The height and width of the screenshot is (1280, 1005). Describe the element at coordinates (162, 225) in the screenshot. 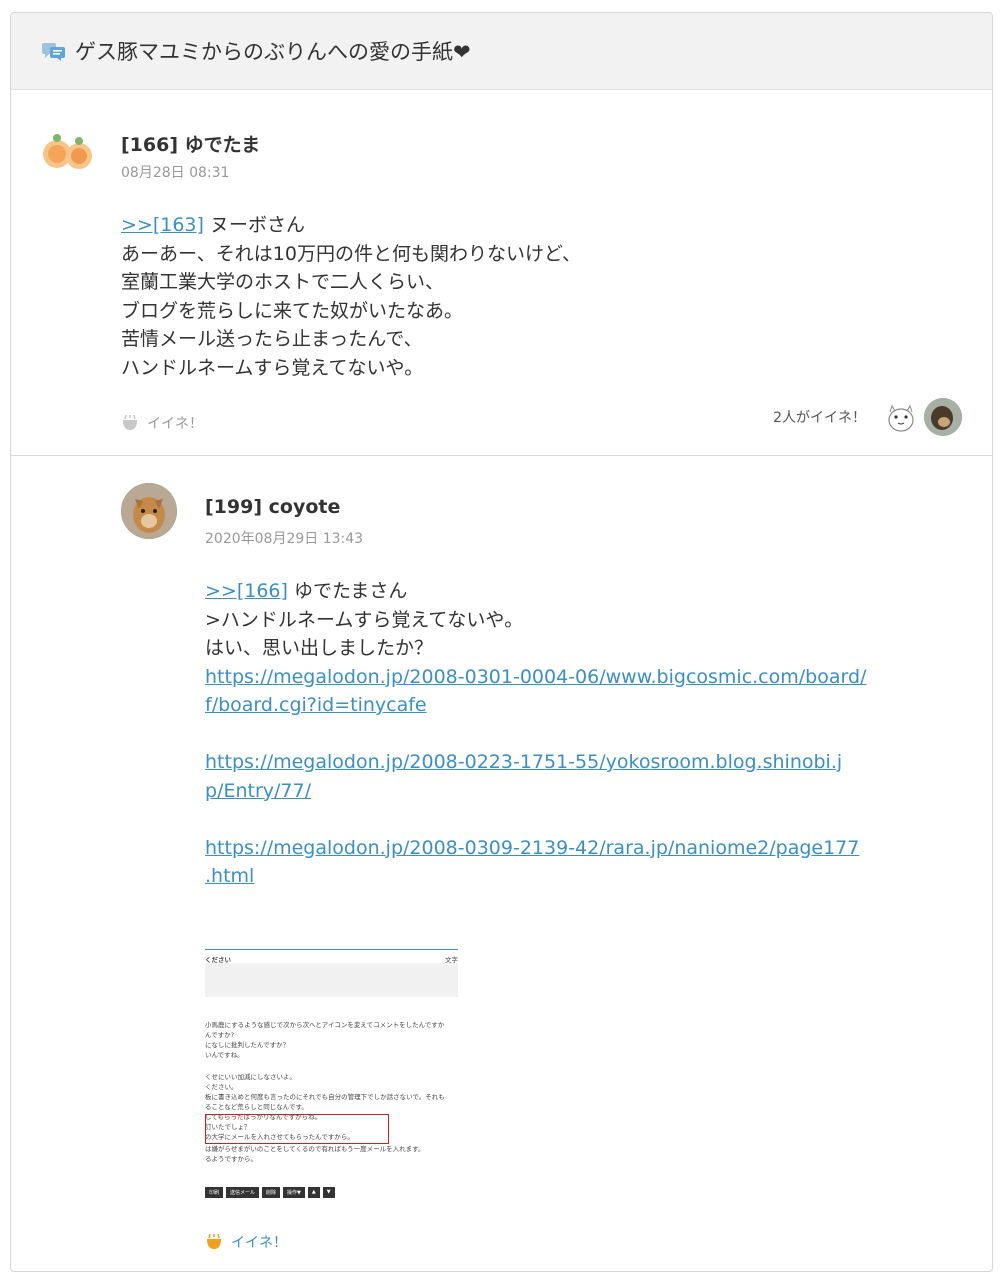

I see `reply-link: >>[163]` at that location.